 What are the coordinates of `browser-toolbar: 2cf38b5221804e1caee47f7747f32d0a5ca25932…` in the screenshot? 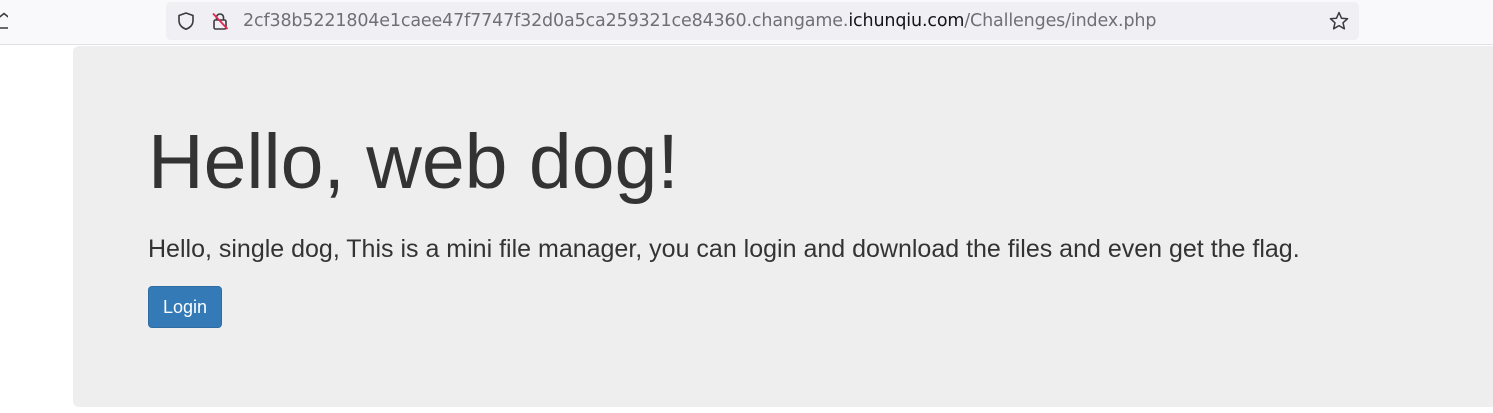 It's located at (746, 22).